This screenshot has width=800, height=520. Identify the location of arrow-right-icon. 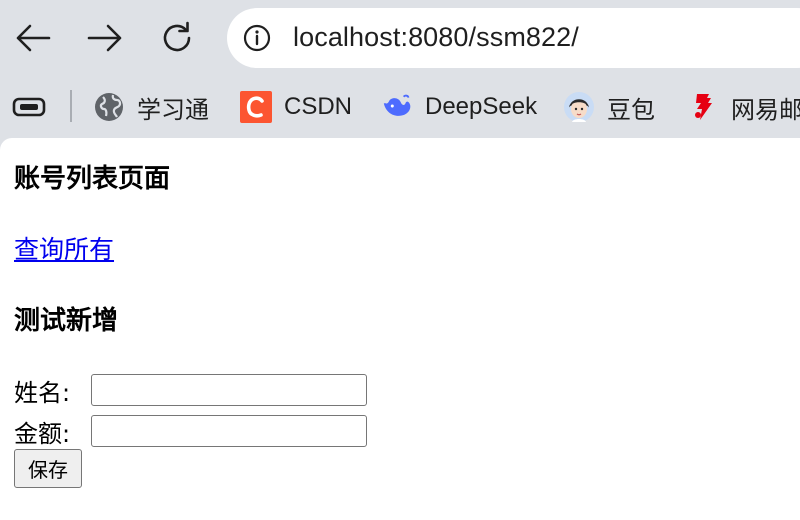
(104, 38).